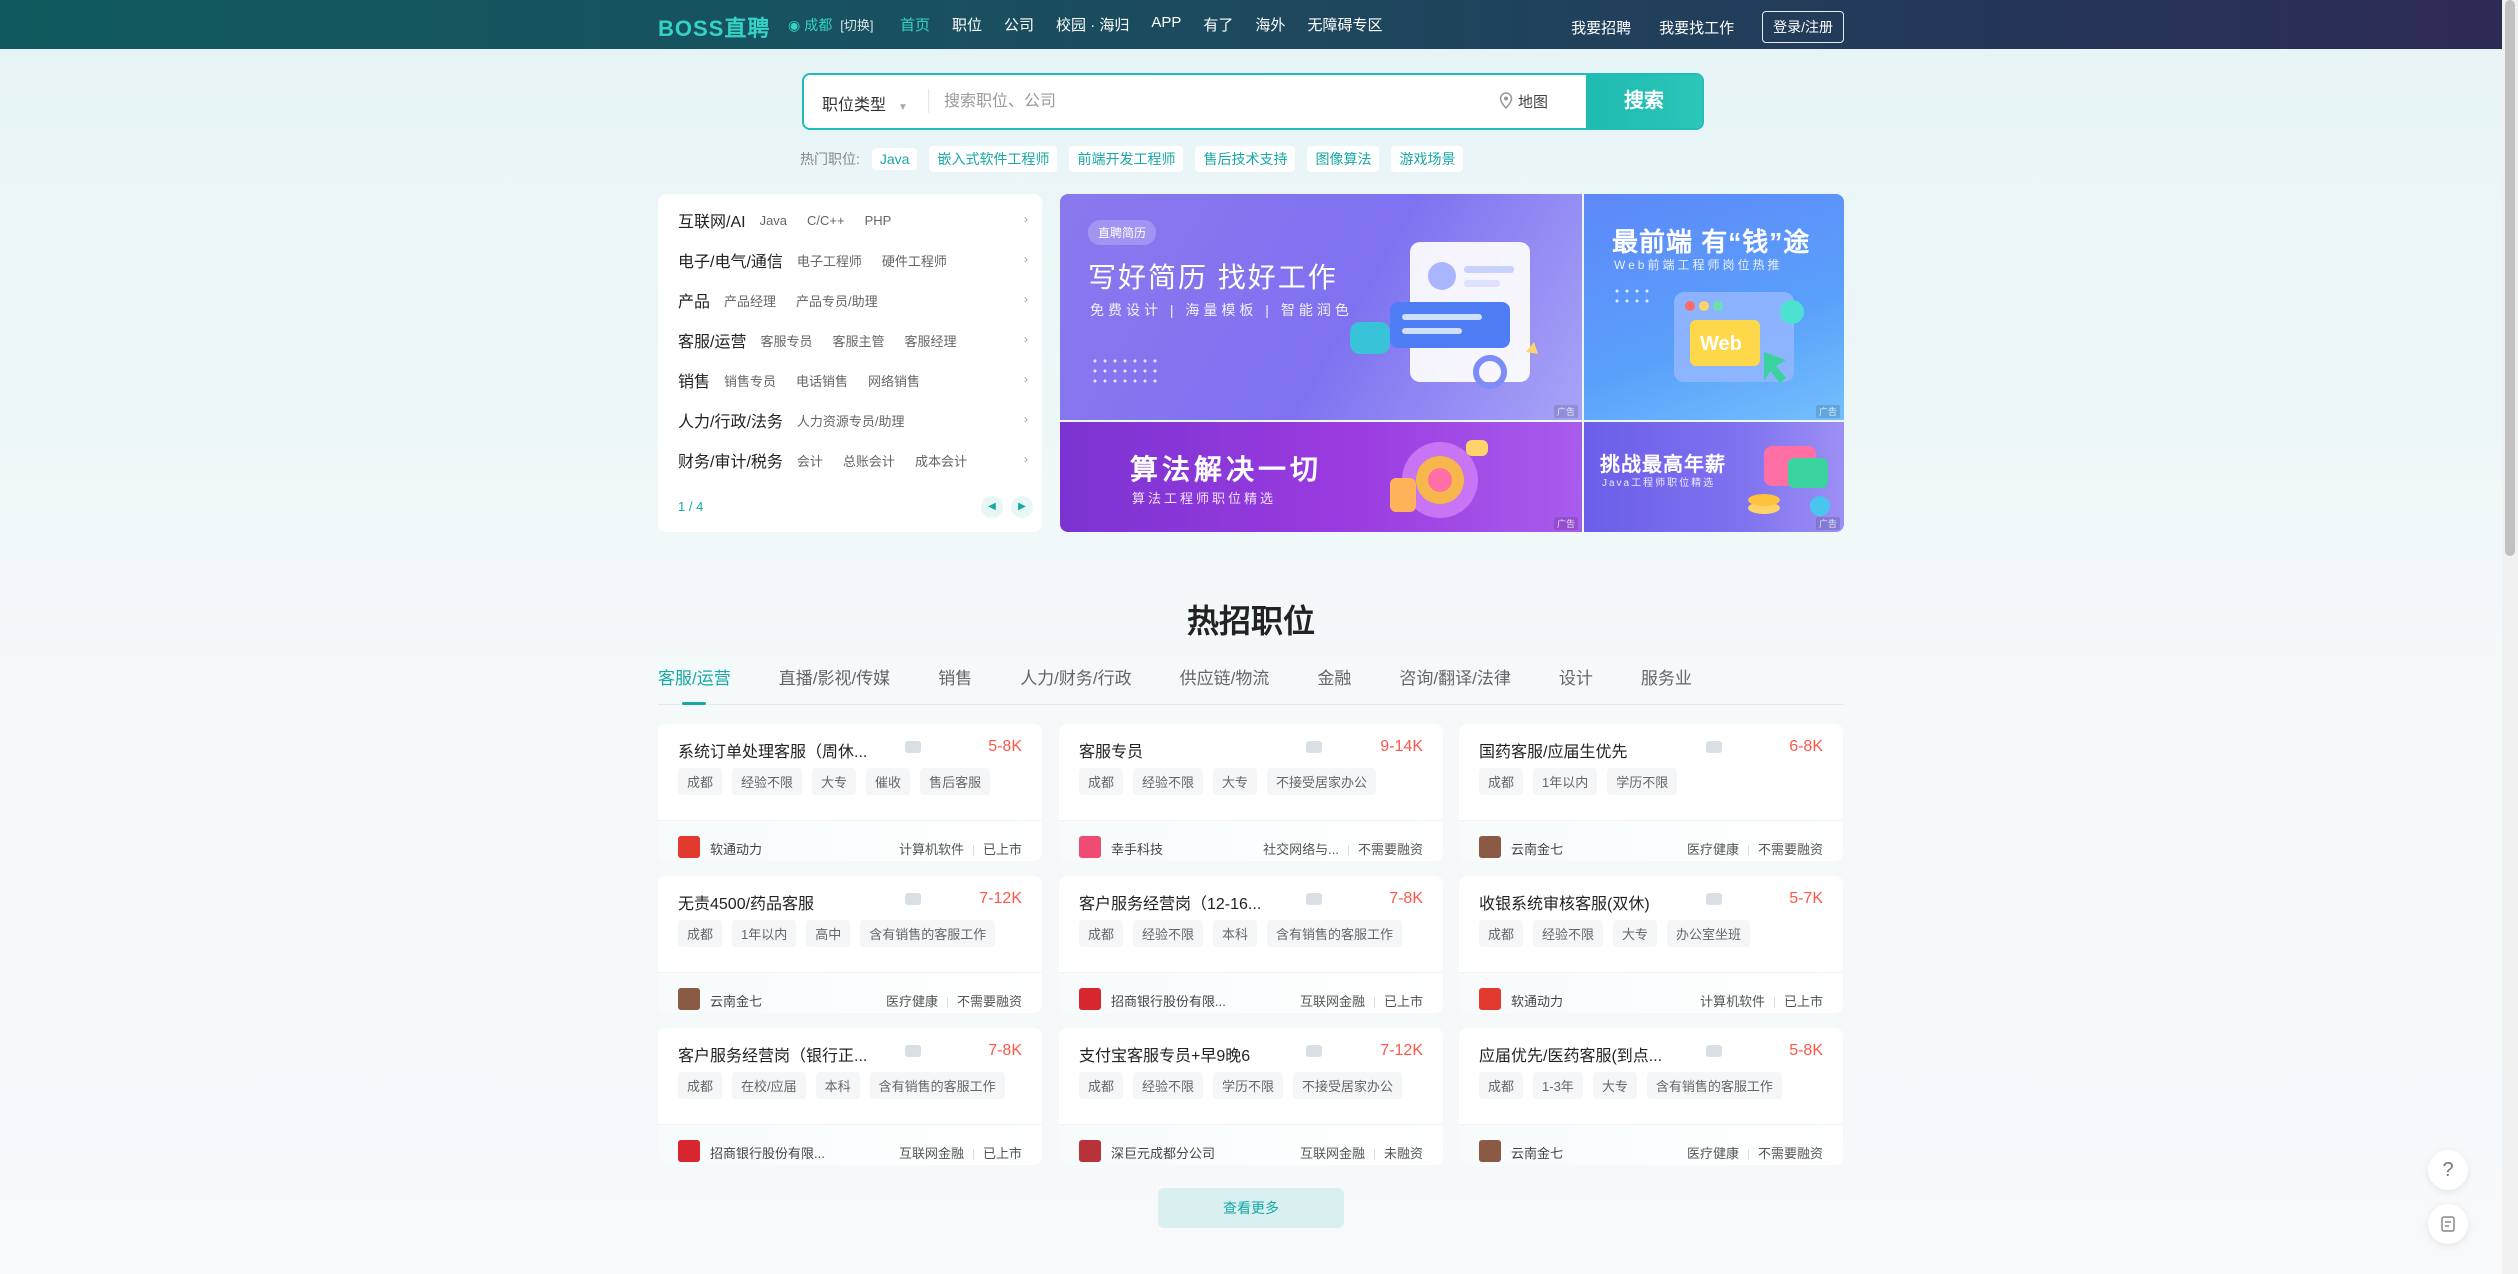 The width and height of the screenshot is (2518, 1274). Describe the element at coordinates (1644, 101) in the screenshot. I see `search-button: 搜索` at that location.